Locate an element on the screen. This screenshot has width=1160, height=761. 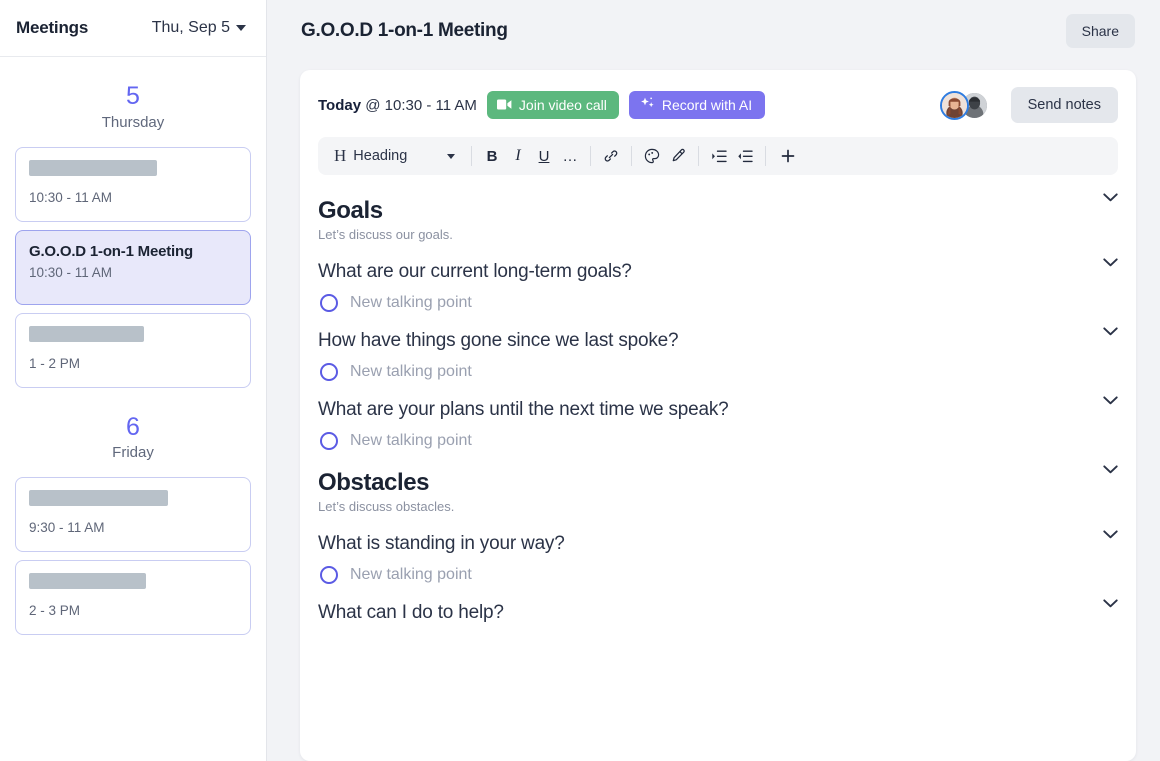
heading-glyph-icon: H is located at coordinates (340, 155).